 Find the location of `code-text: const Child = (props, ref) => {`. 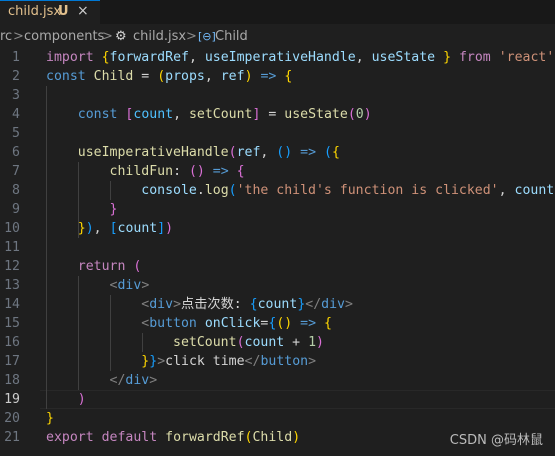

code-text: const Child = (props, ref) => { is located at coordinates (169, 76).